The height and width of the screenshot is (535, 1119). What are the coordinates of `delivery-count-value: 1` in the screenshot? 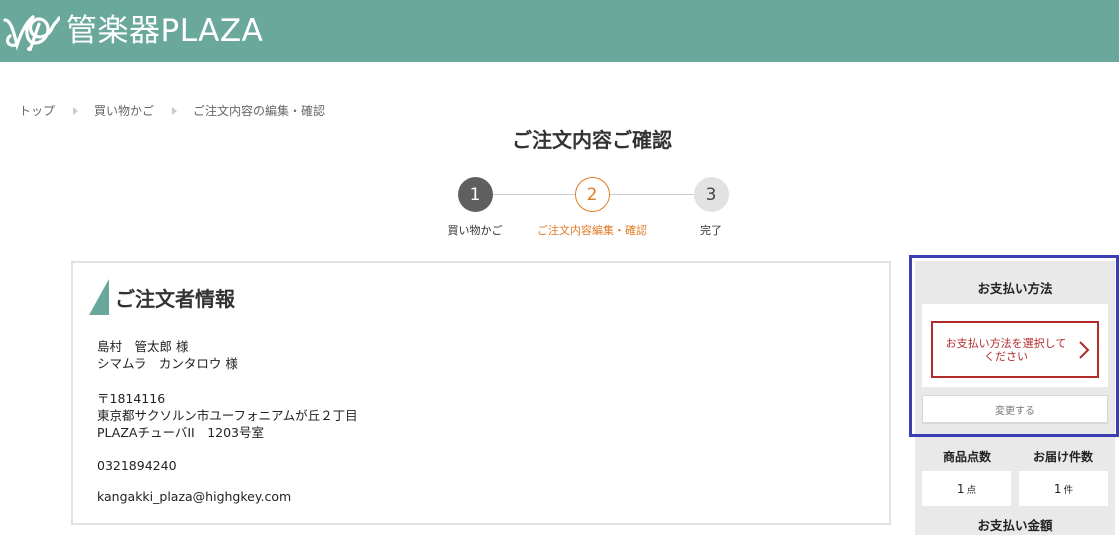 It's located at (1057, 488).